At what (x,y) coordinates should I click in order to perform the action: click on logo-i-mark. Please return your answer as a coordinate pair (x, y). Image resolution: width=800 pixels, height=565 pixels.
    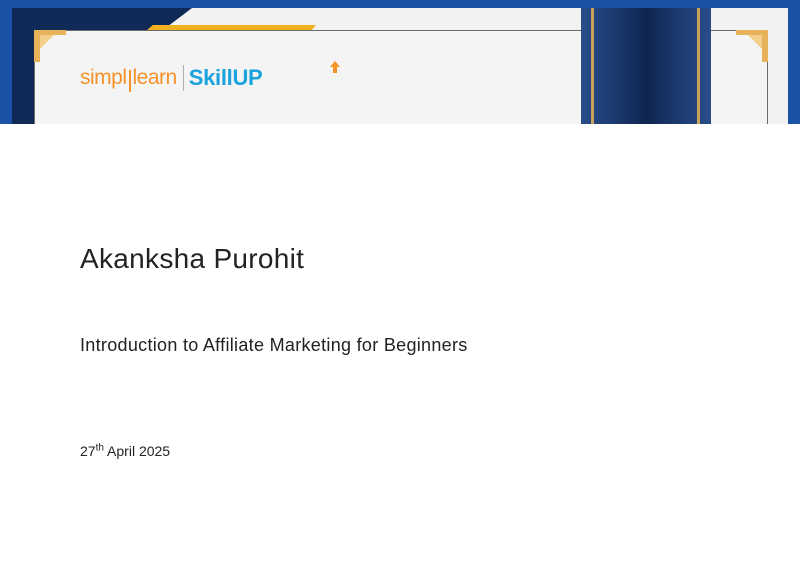
    Looking at the image, I should click on (129, 81).